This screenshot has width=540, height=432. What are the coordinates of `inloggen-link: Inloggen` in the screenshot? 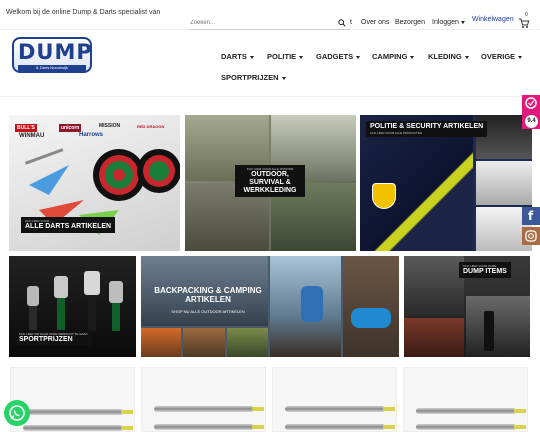 It's located at (448, 22).